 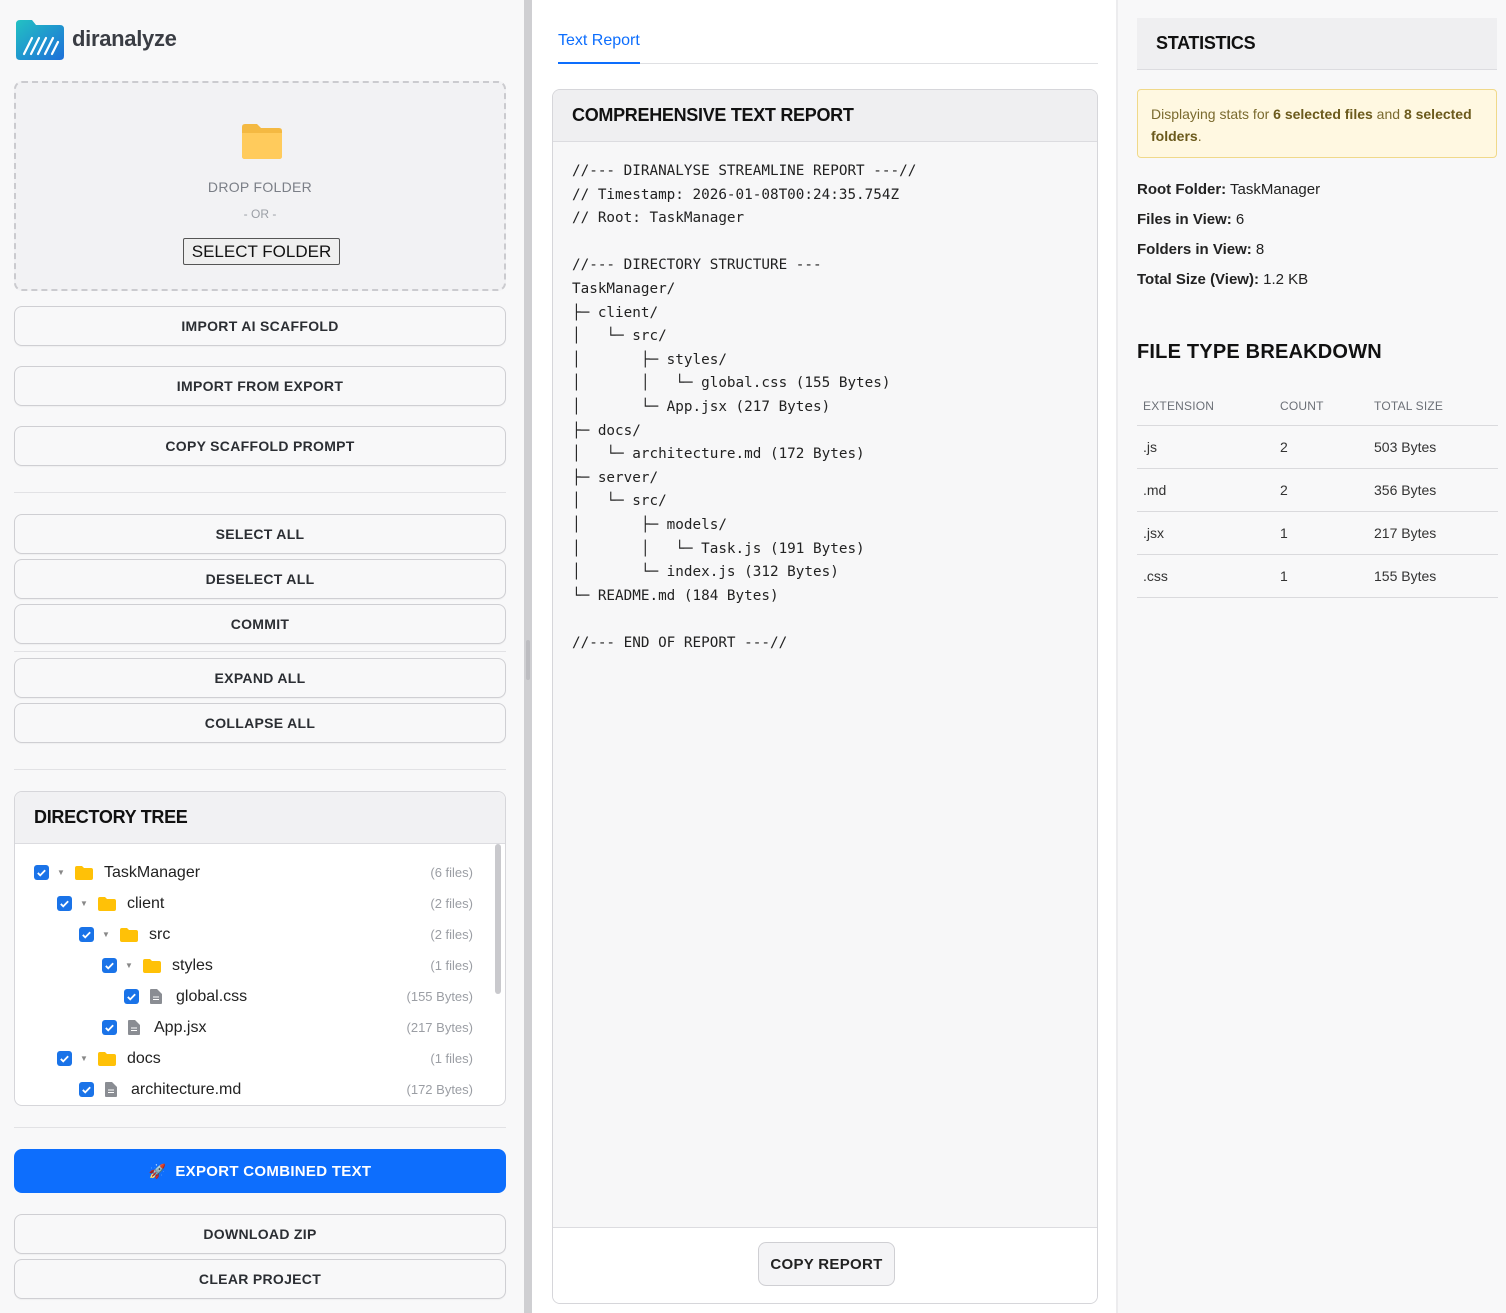 What do you see at coordinates (649, 524) in the screenshot?
I see `report-line: │ ├─ models/` at bounding box center [649, 524].